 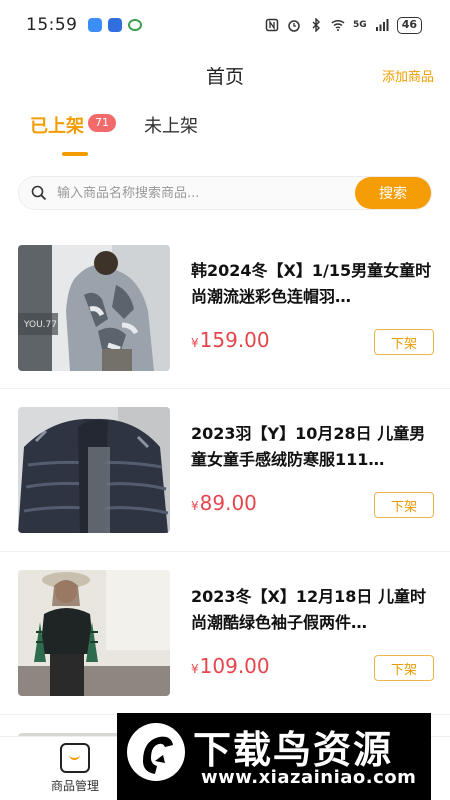 I want to click on status-bar: 15:59 5G 46, so click(x=225, y=25).